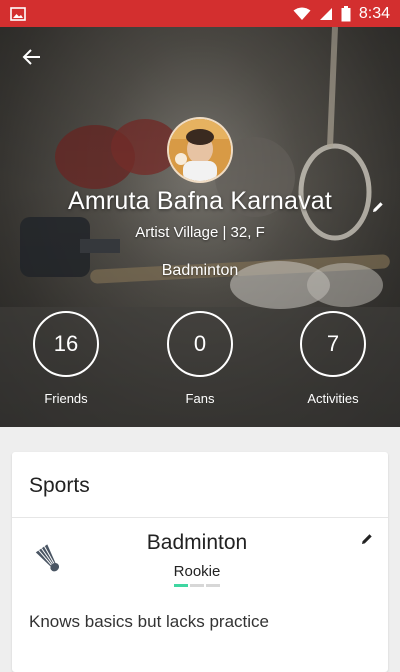 The height and width of the screenshot is (672, 400). I want to click on profile-name: Amruta Bafna Karnavat, so click(200, 201).